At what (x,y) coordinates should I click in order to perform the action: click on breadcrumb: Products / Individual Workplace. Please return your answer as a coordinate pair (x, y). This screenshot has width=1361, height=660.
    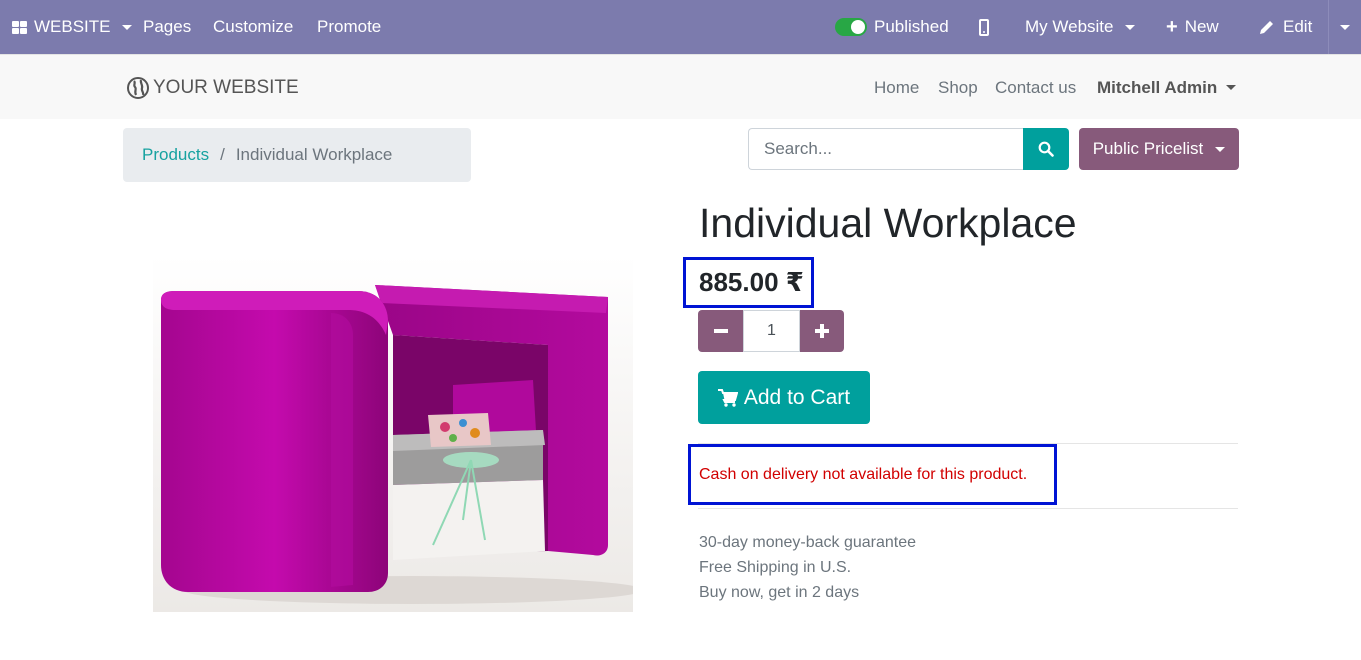
    Looking at the image, I should click on (297, 155).